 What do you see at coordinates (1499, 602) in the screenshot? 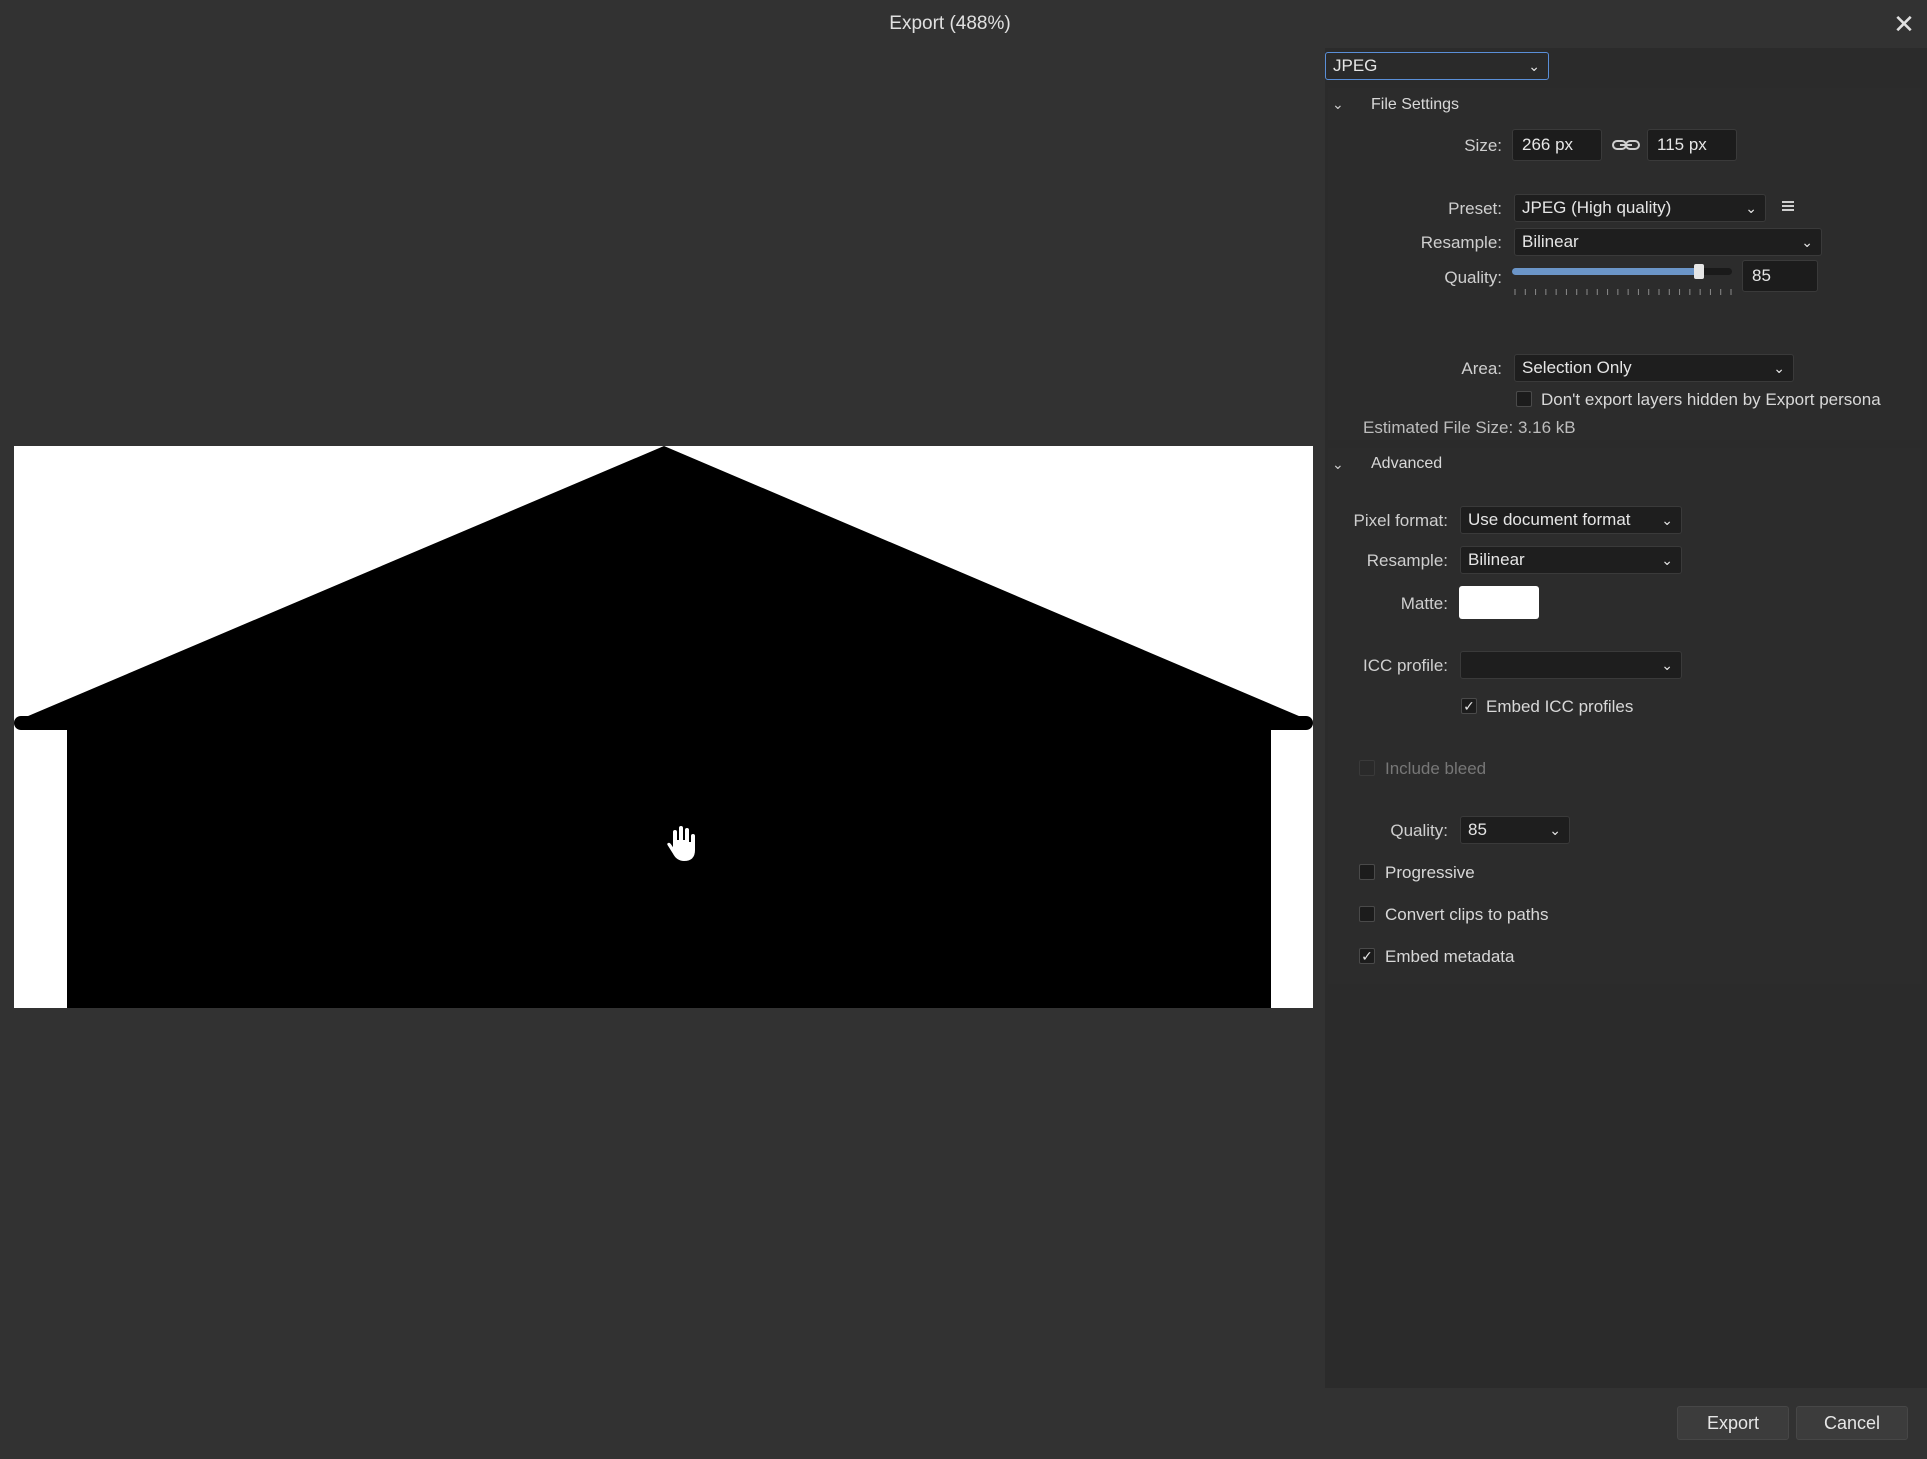
I see `matte-color-swatch` at bounding box center [1499, 602].